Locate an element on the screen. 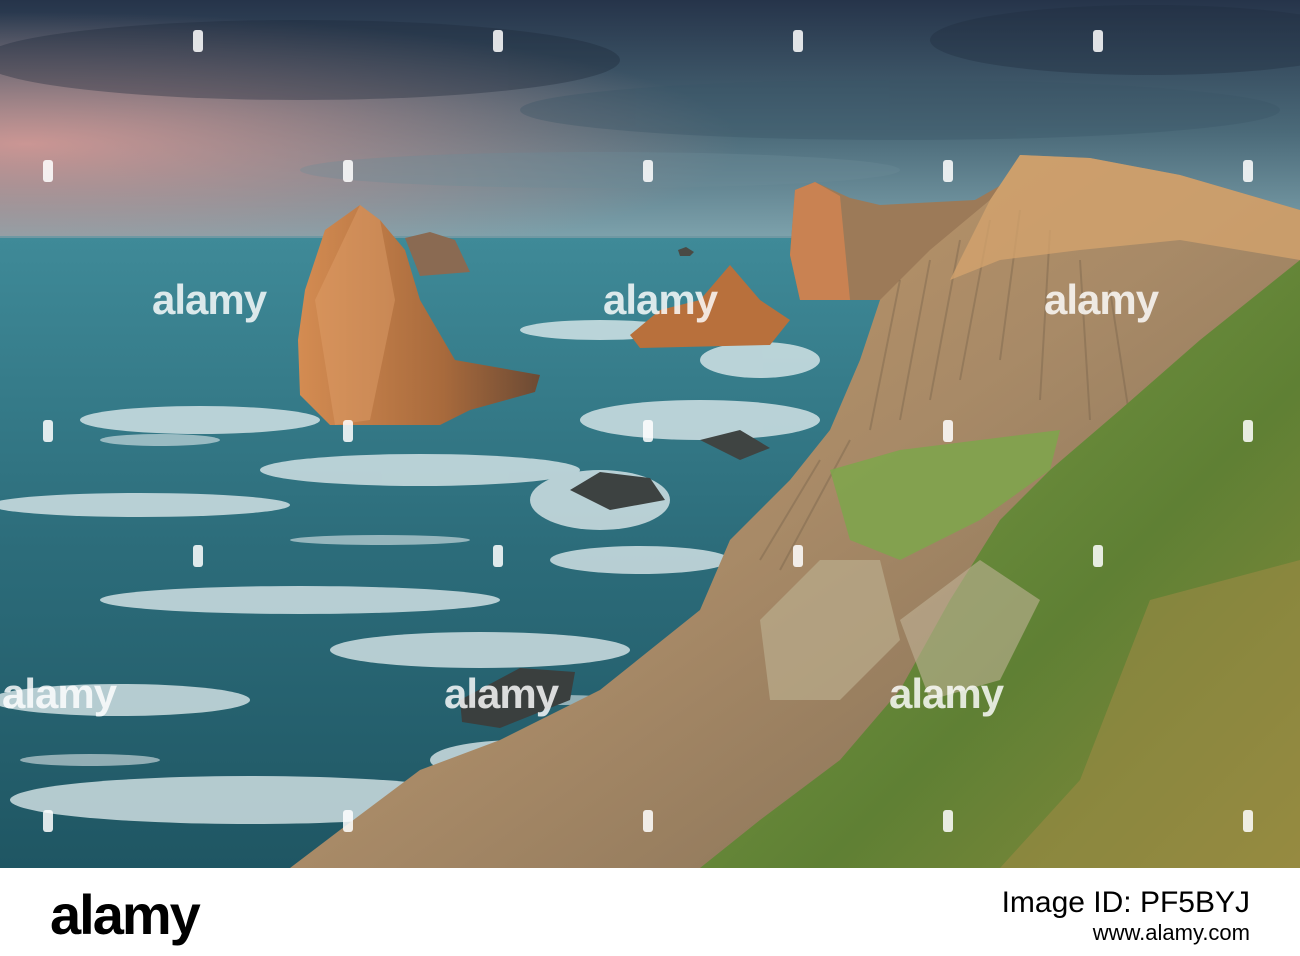 This screenshot has height=956, width=1300. image-info: Image ID: PF5BYJ www.alamy.com is located at coordinates (1126, 916).